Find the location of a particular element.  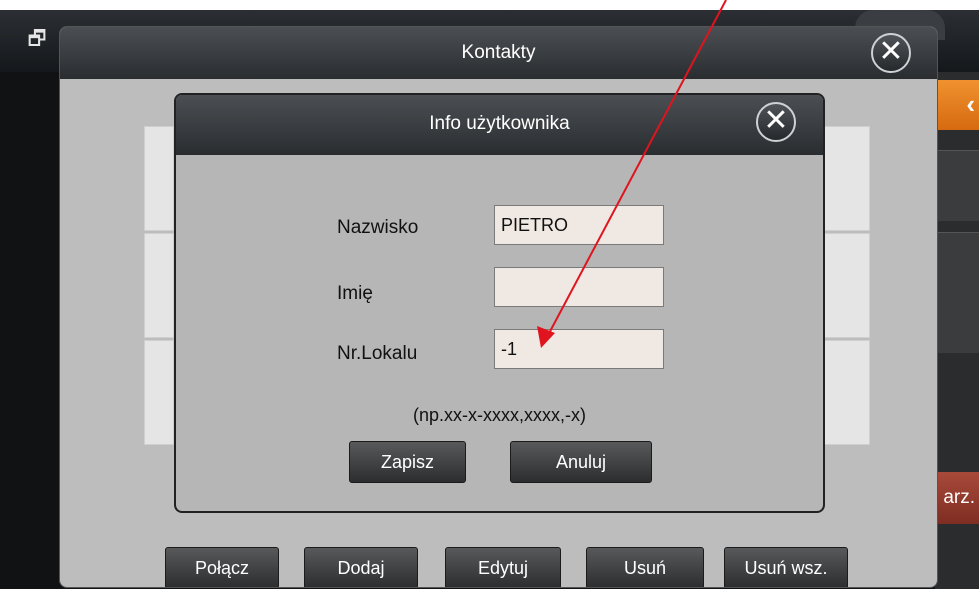

connect-button: Połącz is located at coordinates (222, 567).